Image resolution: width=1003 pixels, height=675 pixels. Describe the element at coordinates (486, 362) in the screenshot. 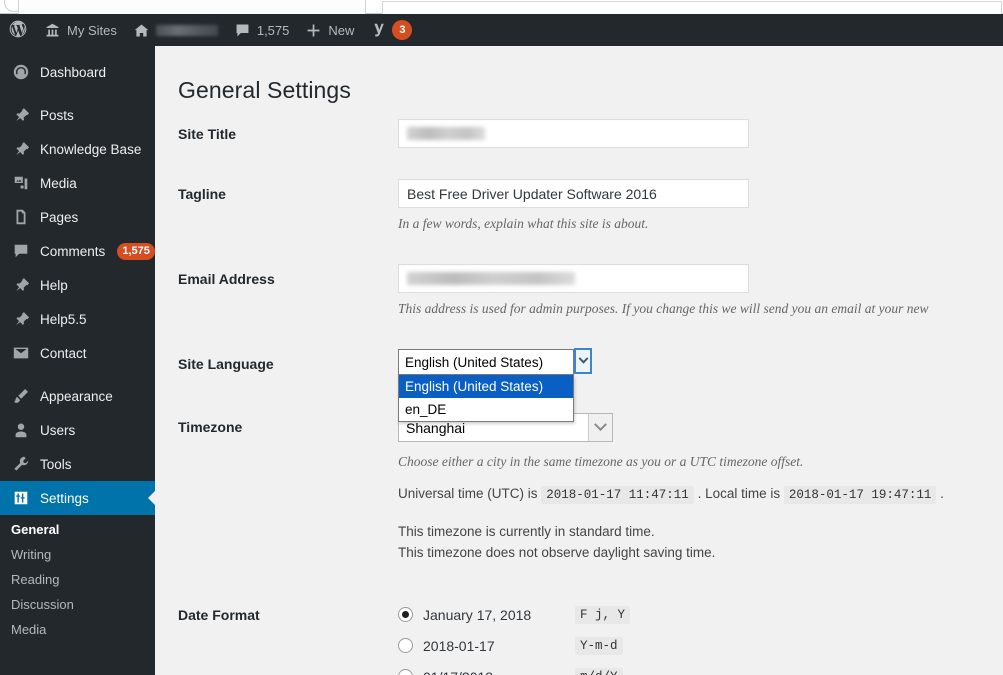

I see `site-language-selected-value: English (United States)` at that location.